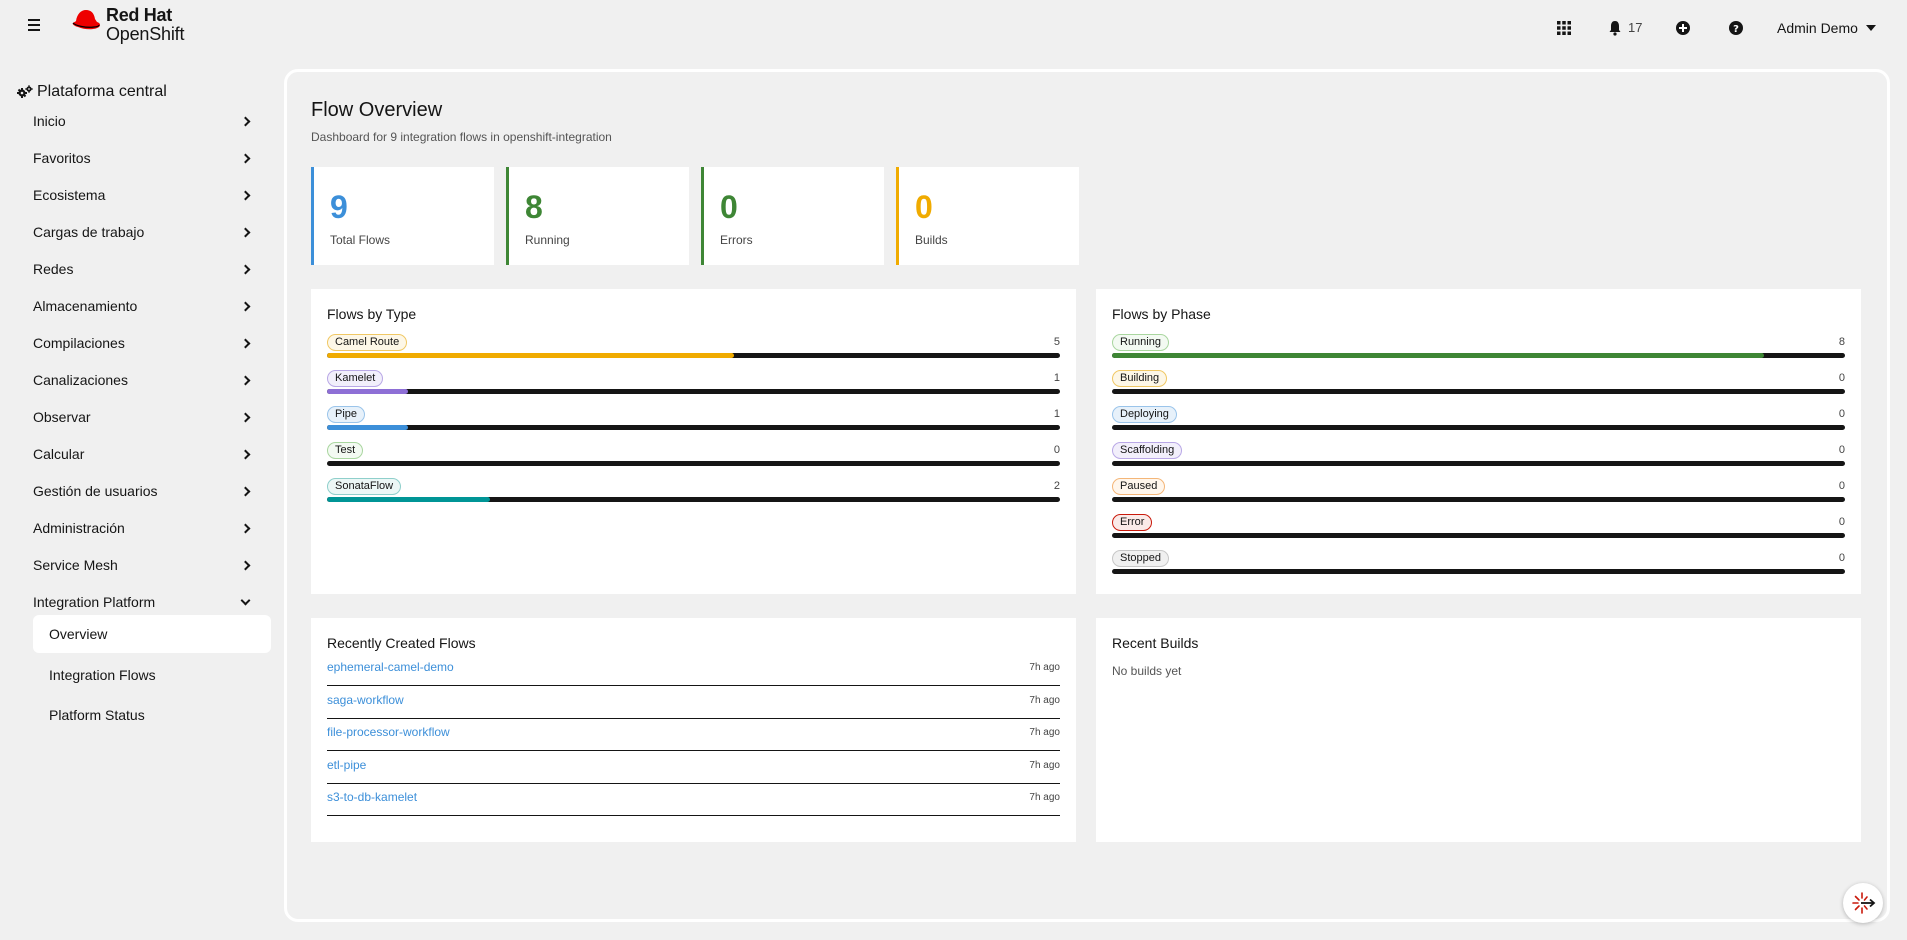 Image resolution: width=1907 pixels, height=940 pixels. What do you see at coordinates (143, 306) in the screenshot?
I see `nav-item-almacenamiento: Almacenamiento` at bounding box center [143, 306].